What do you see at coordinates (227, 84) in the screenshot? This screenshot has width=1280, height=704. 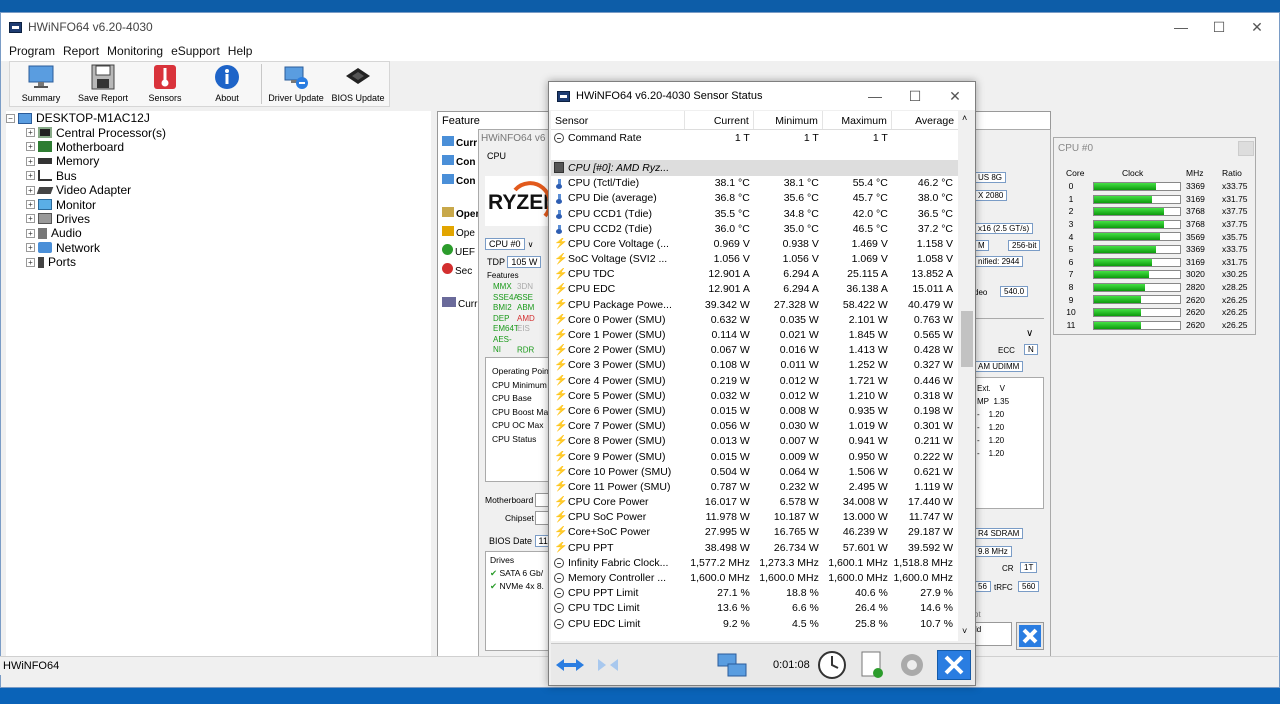 I see `about-button: About` at bounding box center [227, 84].